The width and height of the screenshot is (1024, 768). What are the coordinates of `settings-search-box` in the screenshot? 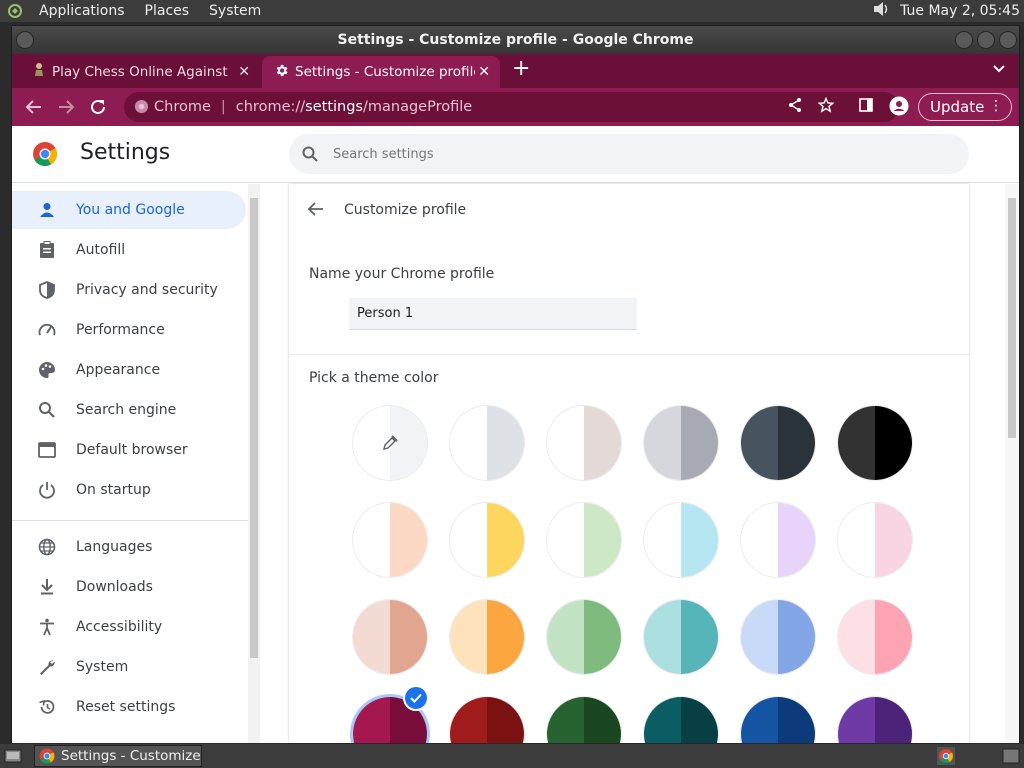 It's located at (629, 154).